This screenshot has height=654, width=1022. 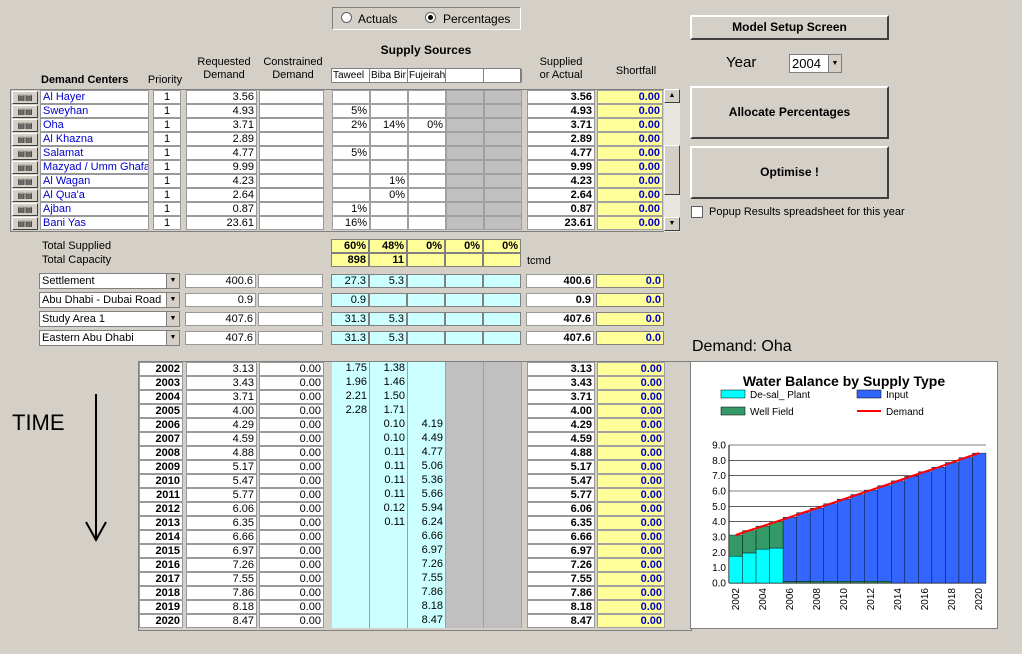 What do you see at coordinates (672, 224) in the screenshot?
I see `scroll-down-button: ▼` at bounding box center [672, 224].